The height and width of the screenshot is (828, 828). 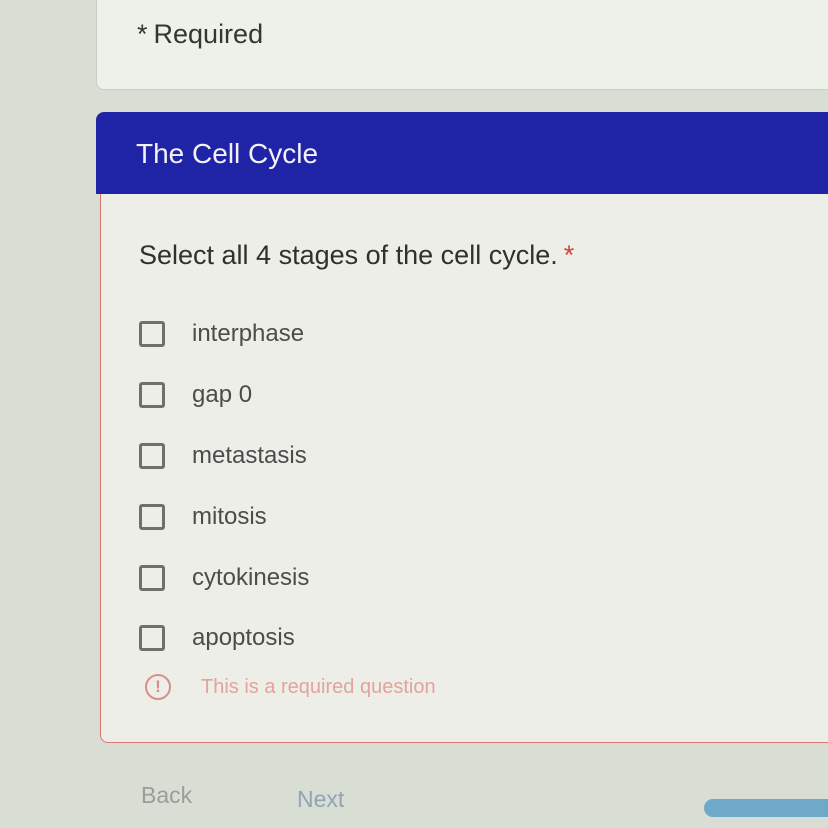 I want to click on form-header-card: * Required, so click(x=462, y=45).